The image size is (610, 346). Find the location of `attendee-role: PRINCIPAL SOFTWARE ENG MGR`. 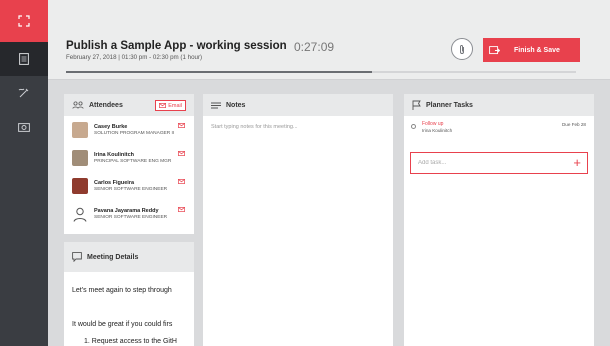

attendee-role: PRINCIPAL SOFTWARE ENG MGR is located at coordinates (133, 161).